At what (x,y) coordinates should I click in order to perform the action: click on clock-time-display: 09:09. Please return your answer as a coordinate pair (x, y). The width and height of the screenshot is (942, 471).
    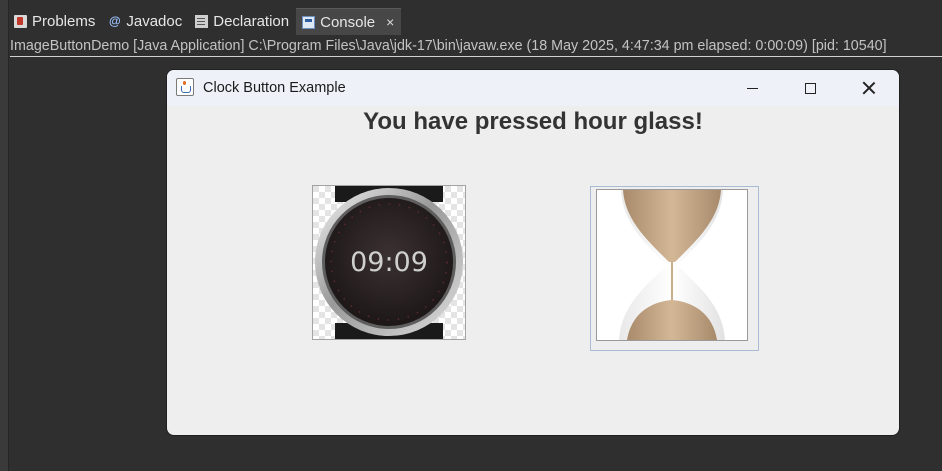
    Looking at the image, I should click on (389, 262).